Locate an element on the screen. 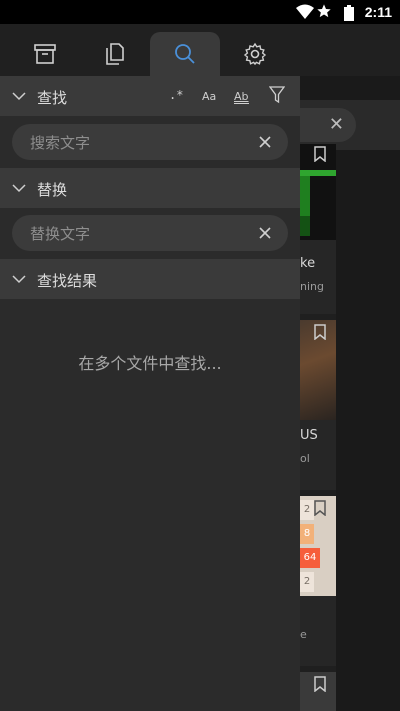  tab-settings is located at coordinates (255, 54).